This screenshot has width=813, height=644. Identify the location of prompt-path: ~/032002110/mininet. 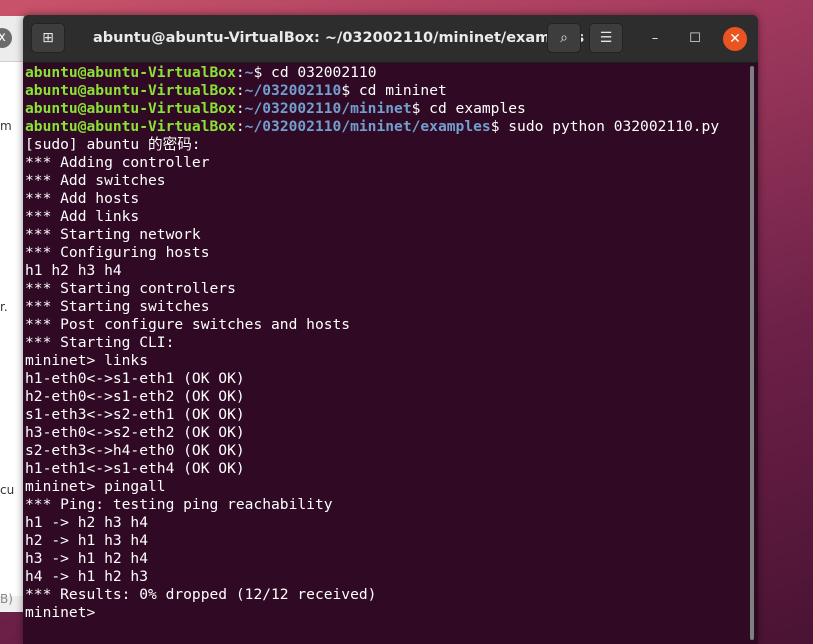
(328, 108).